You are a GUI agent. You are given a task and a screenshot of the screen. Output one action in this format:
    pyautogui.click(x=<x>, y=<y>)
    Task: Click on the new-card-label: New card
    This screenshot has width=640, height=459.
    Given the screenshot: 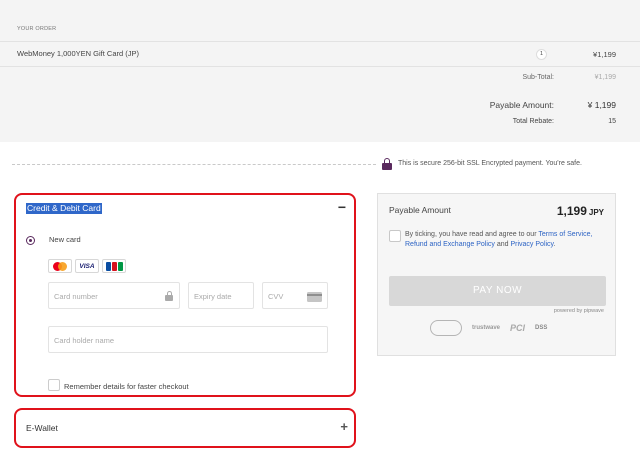 What is the action you would take?
    pyautogui.click(x=65, y=239)
    